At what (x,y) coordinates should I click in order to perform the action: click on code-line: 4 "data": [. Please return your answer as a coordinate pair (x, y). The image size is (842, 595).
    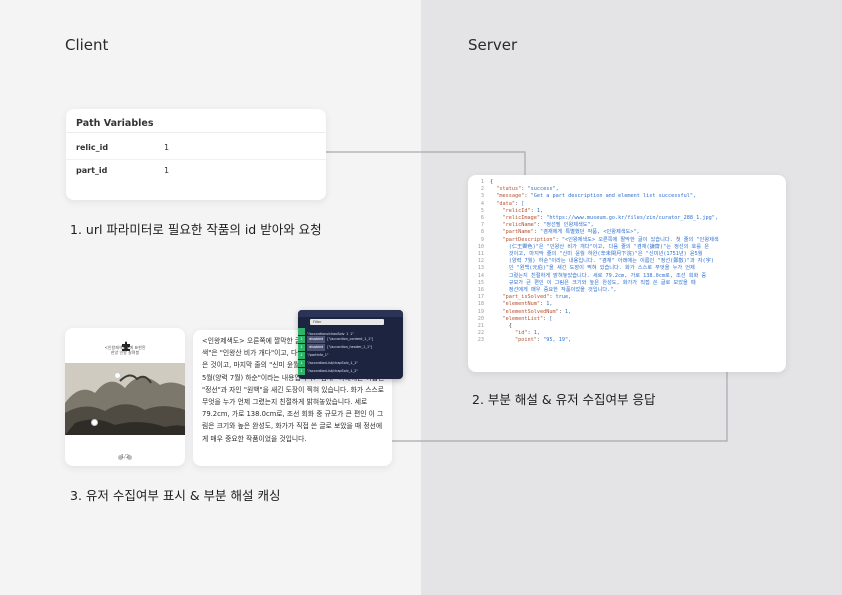
    Looking at the image, I should click on (628, 204).